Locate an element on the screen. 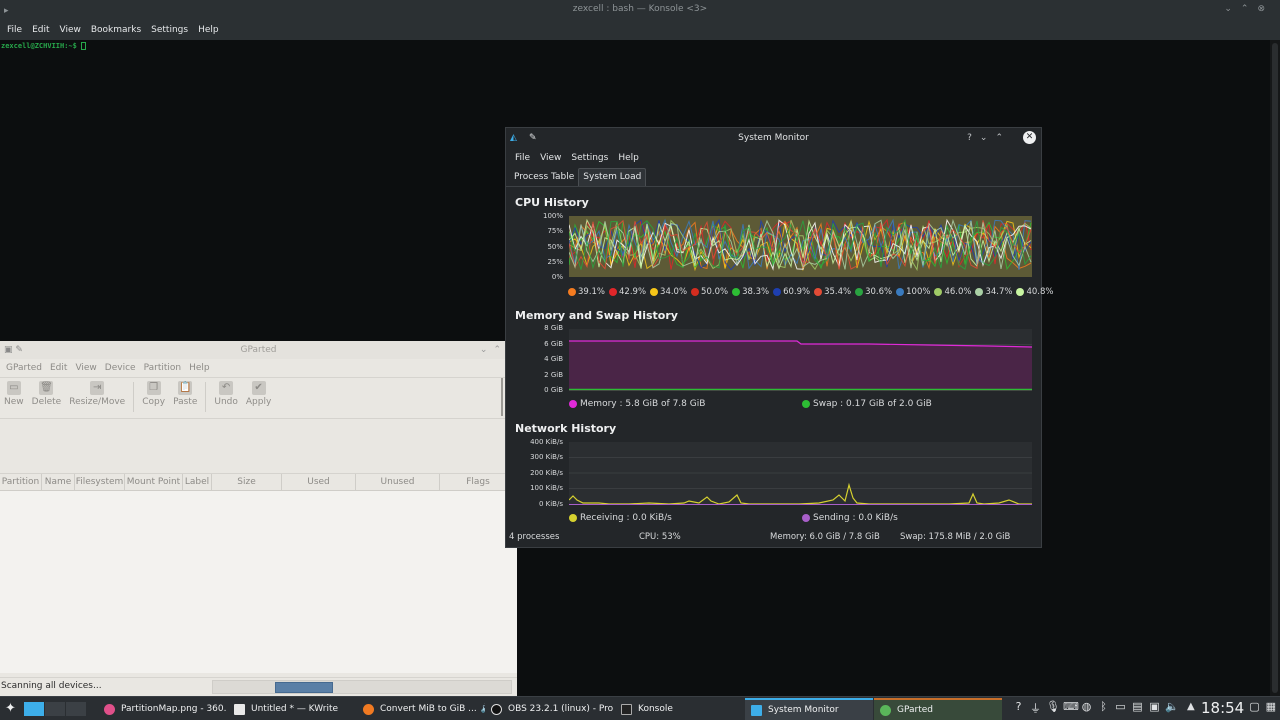  col-mount-point: Mount Point is located at coordinates (154, 482).